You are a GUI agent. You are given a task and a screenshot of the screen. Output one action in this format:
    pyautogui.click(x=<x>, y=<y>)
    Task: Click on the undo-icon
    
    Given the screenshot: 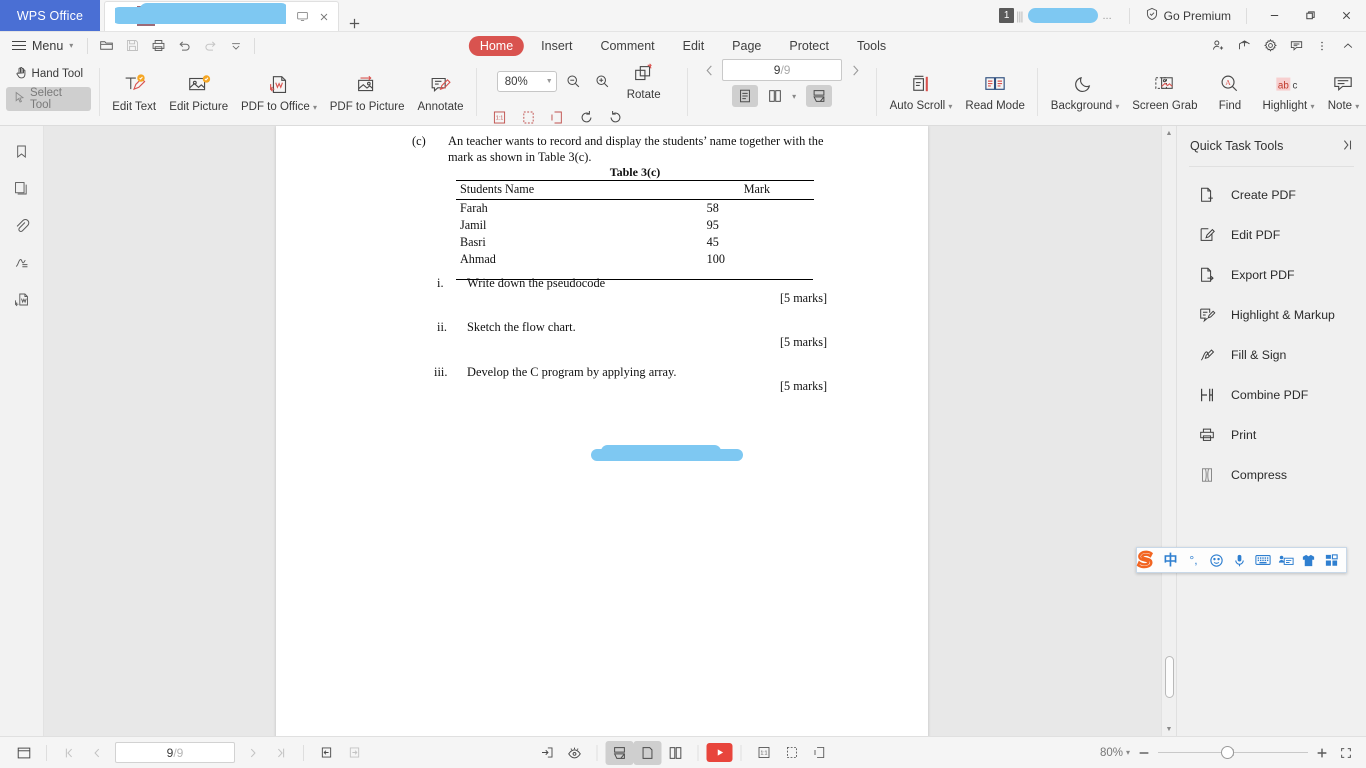 What is the action you would take?
    pyautogui.click(x=184, y=46)
    